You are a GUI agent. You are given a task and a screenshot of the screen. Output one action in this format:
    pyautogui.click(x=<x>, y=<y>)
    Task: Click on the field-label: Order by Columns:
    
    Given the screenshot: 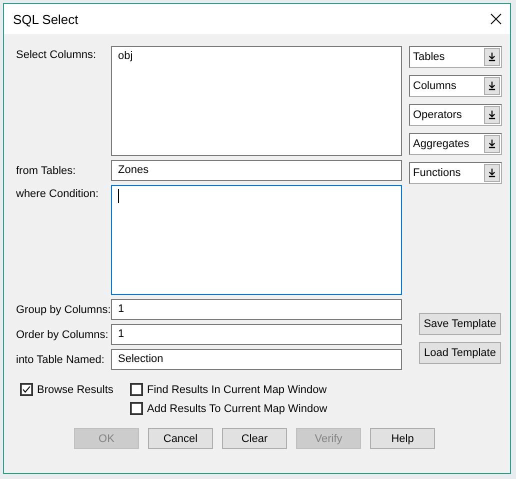 What is the action you would take?
    pyautogui.click(x=63, y=334)
    